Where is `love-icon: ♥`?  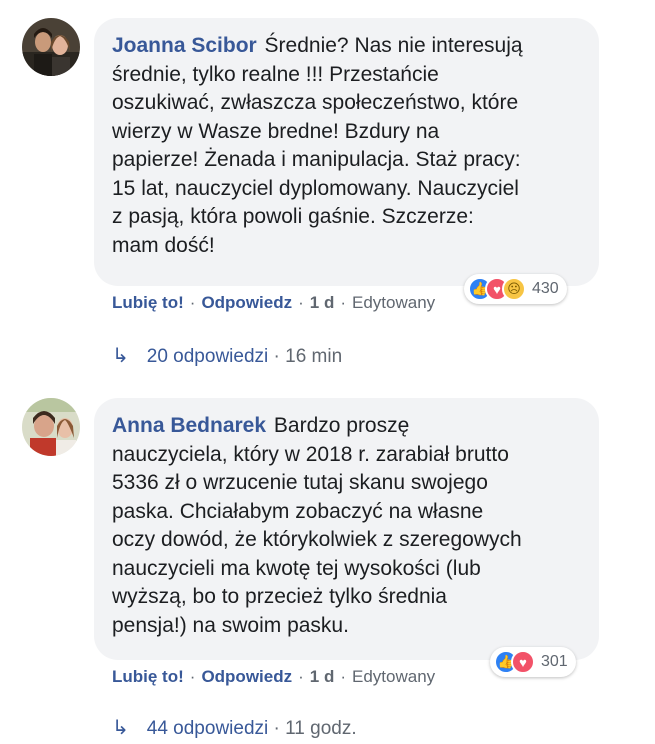
love-icon: ♥ is located at coordinates (523, 662).